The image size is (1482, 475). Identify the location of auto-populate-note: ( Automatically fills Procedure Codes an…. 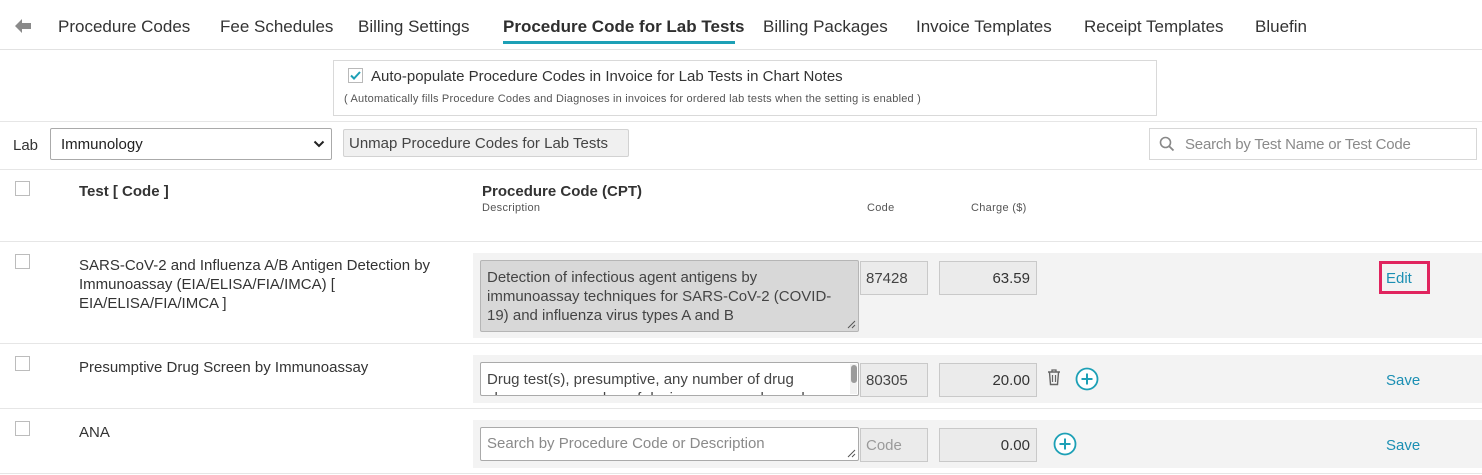
(632, 99).